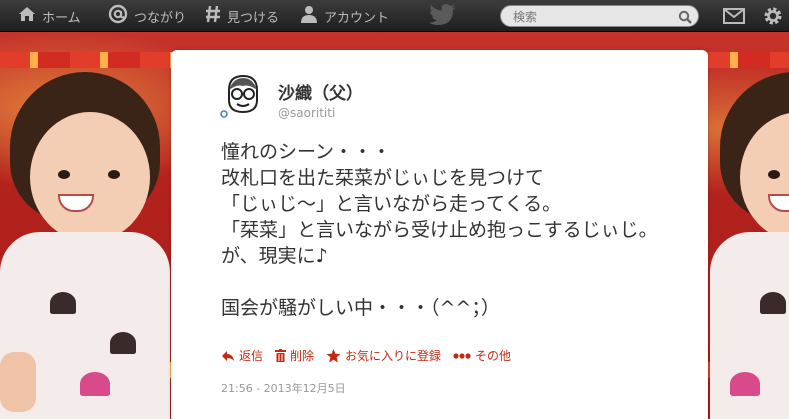 Image resolution: width=789 pixels, height=419 pixels. Describe the element at coordinates (243, 94) in the screenshot. I see `avatar` at that location.